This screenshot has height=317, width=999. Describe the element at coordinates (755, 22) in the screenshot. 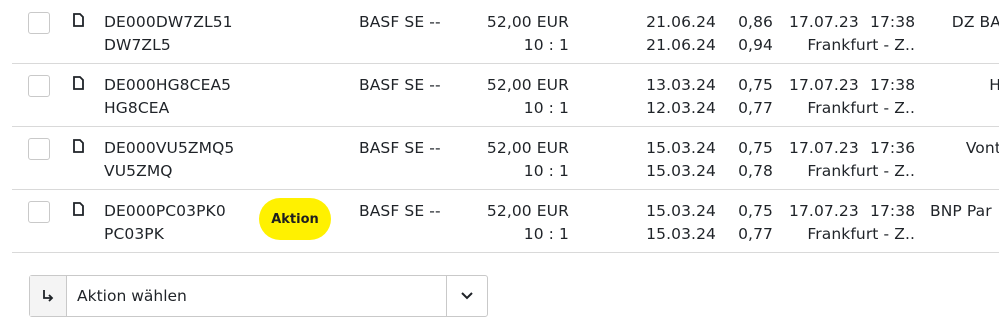

I see `bid-text: 0,86` at that location.